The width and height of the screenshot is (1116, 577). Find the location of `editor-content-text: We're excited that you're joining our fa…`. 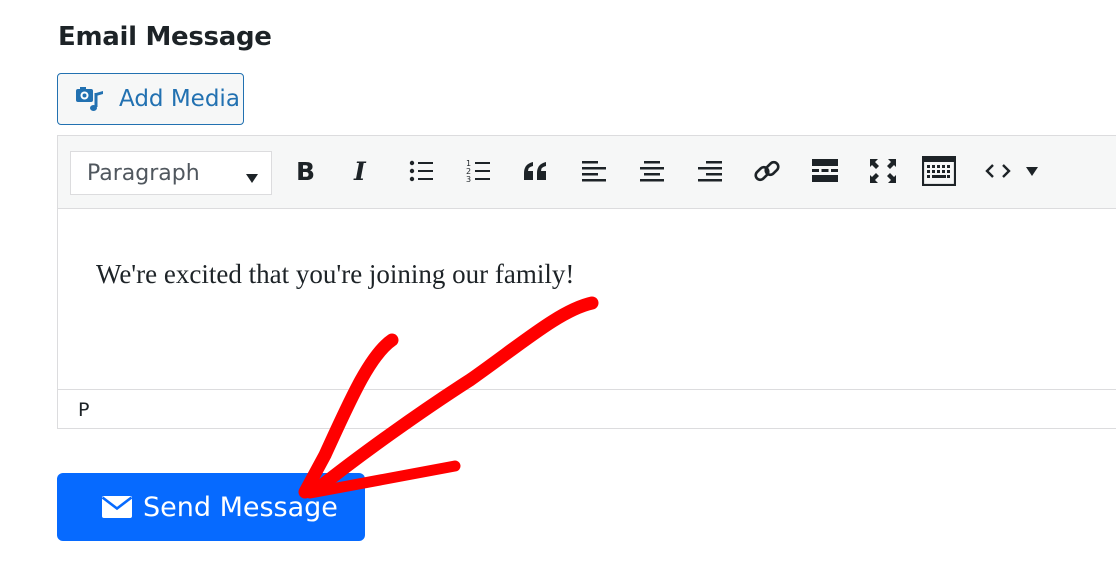

editor-content-text: We're excited that you're joining our fa… is located at coordinates (335, 274).